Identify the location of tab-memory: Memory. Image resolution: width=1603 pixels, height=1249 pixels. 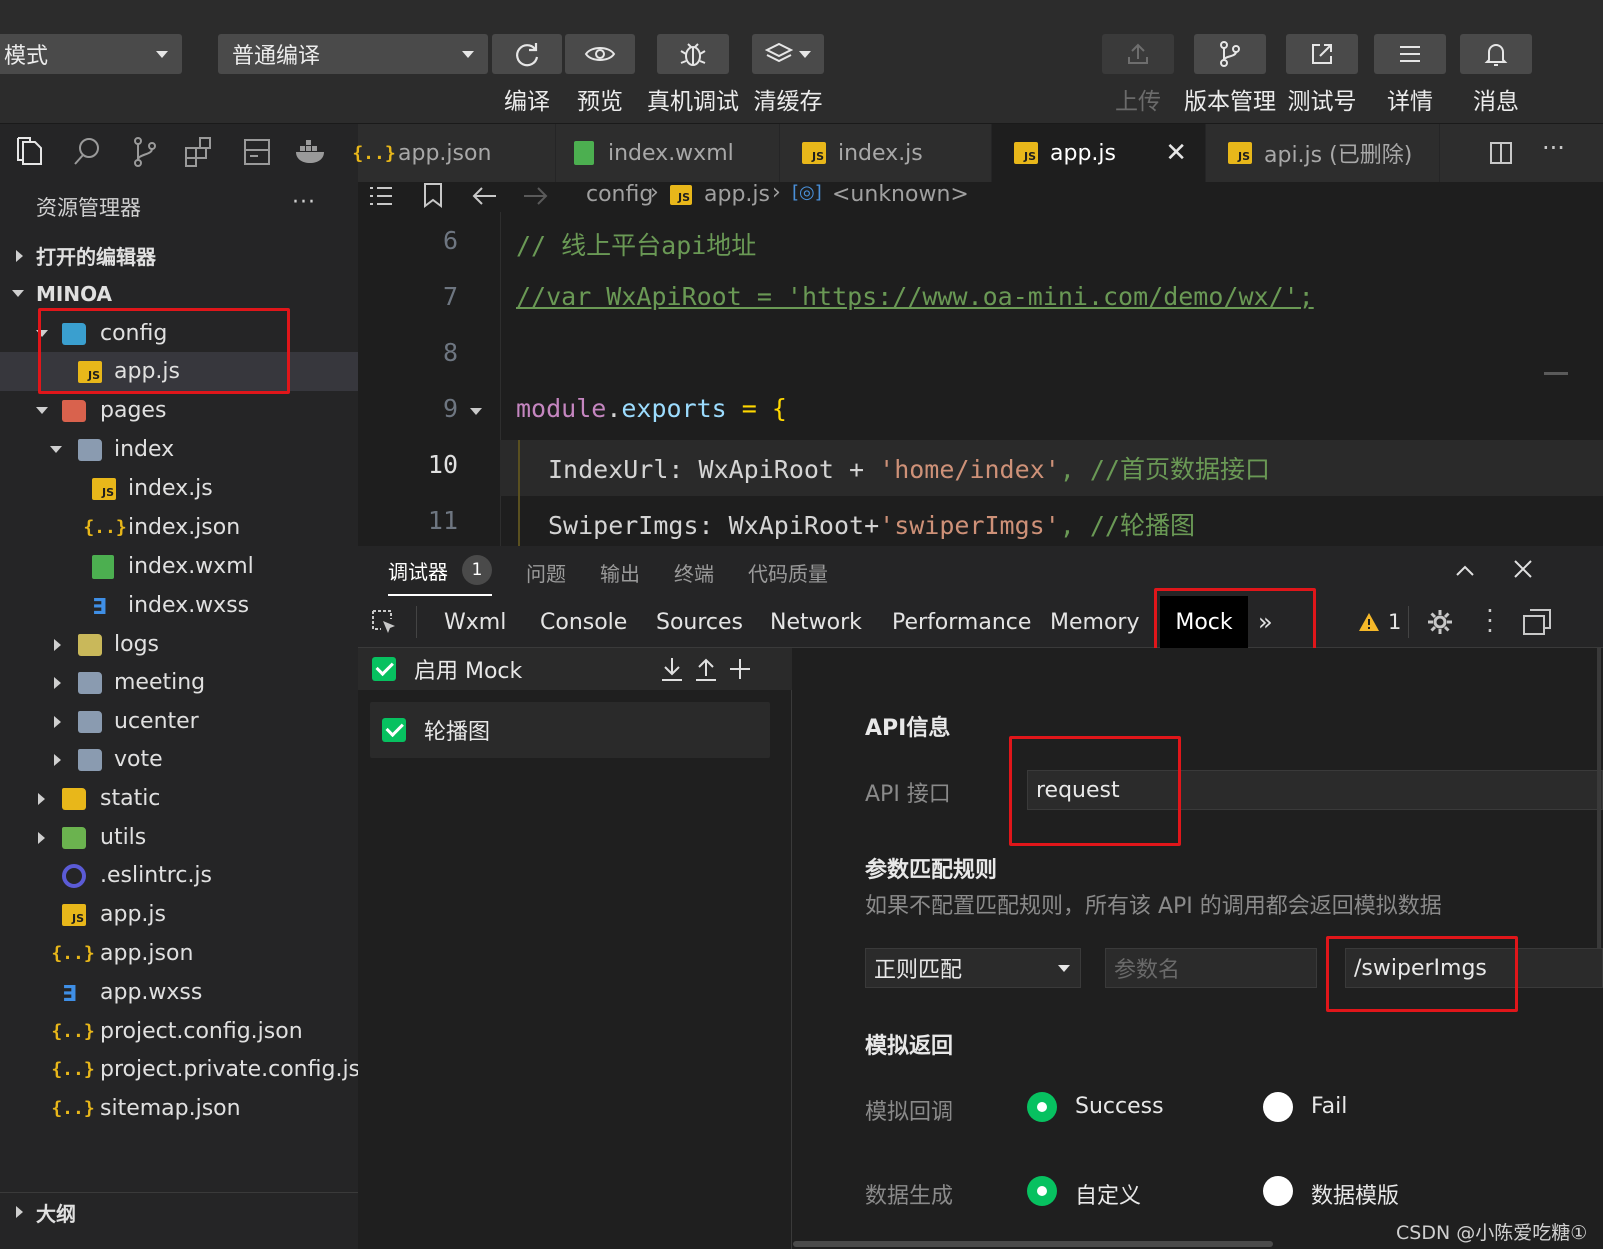
(1094, 622).